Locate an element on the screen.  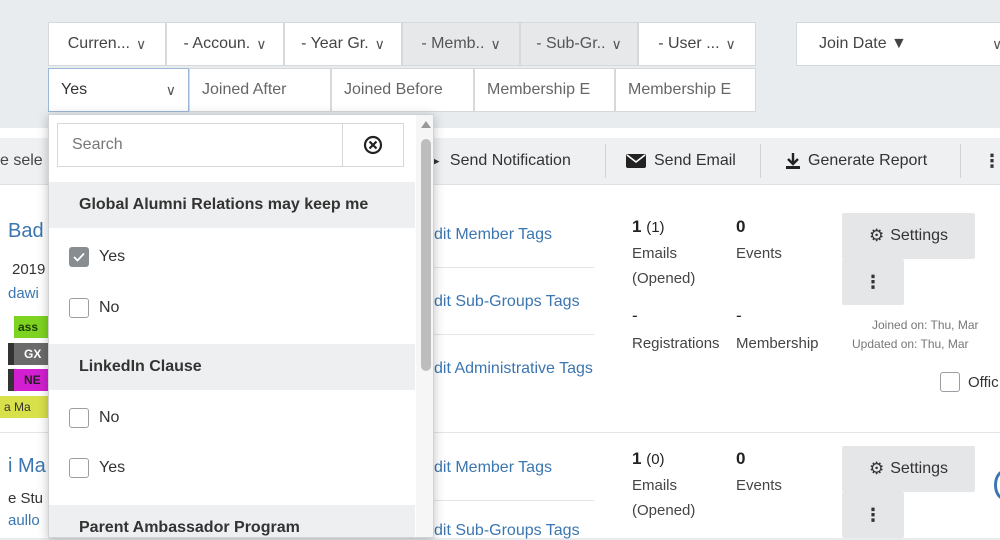
joined-after-input: Joined After is located at coordinates (260, 90).